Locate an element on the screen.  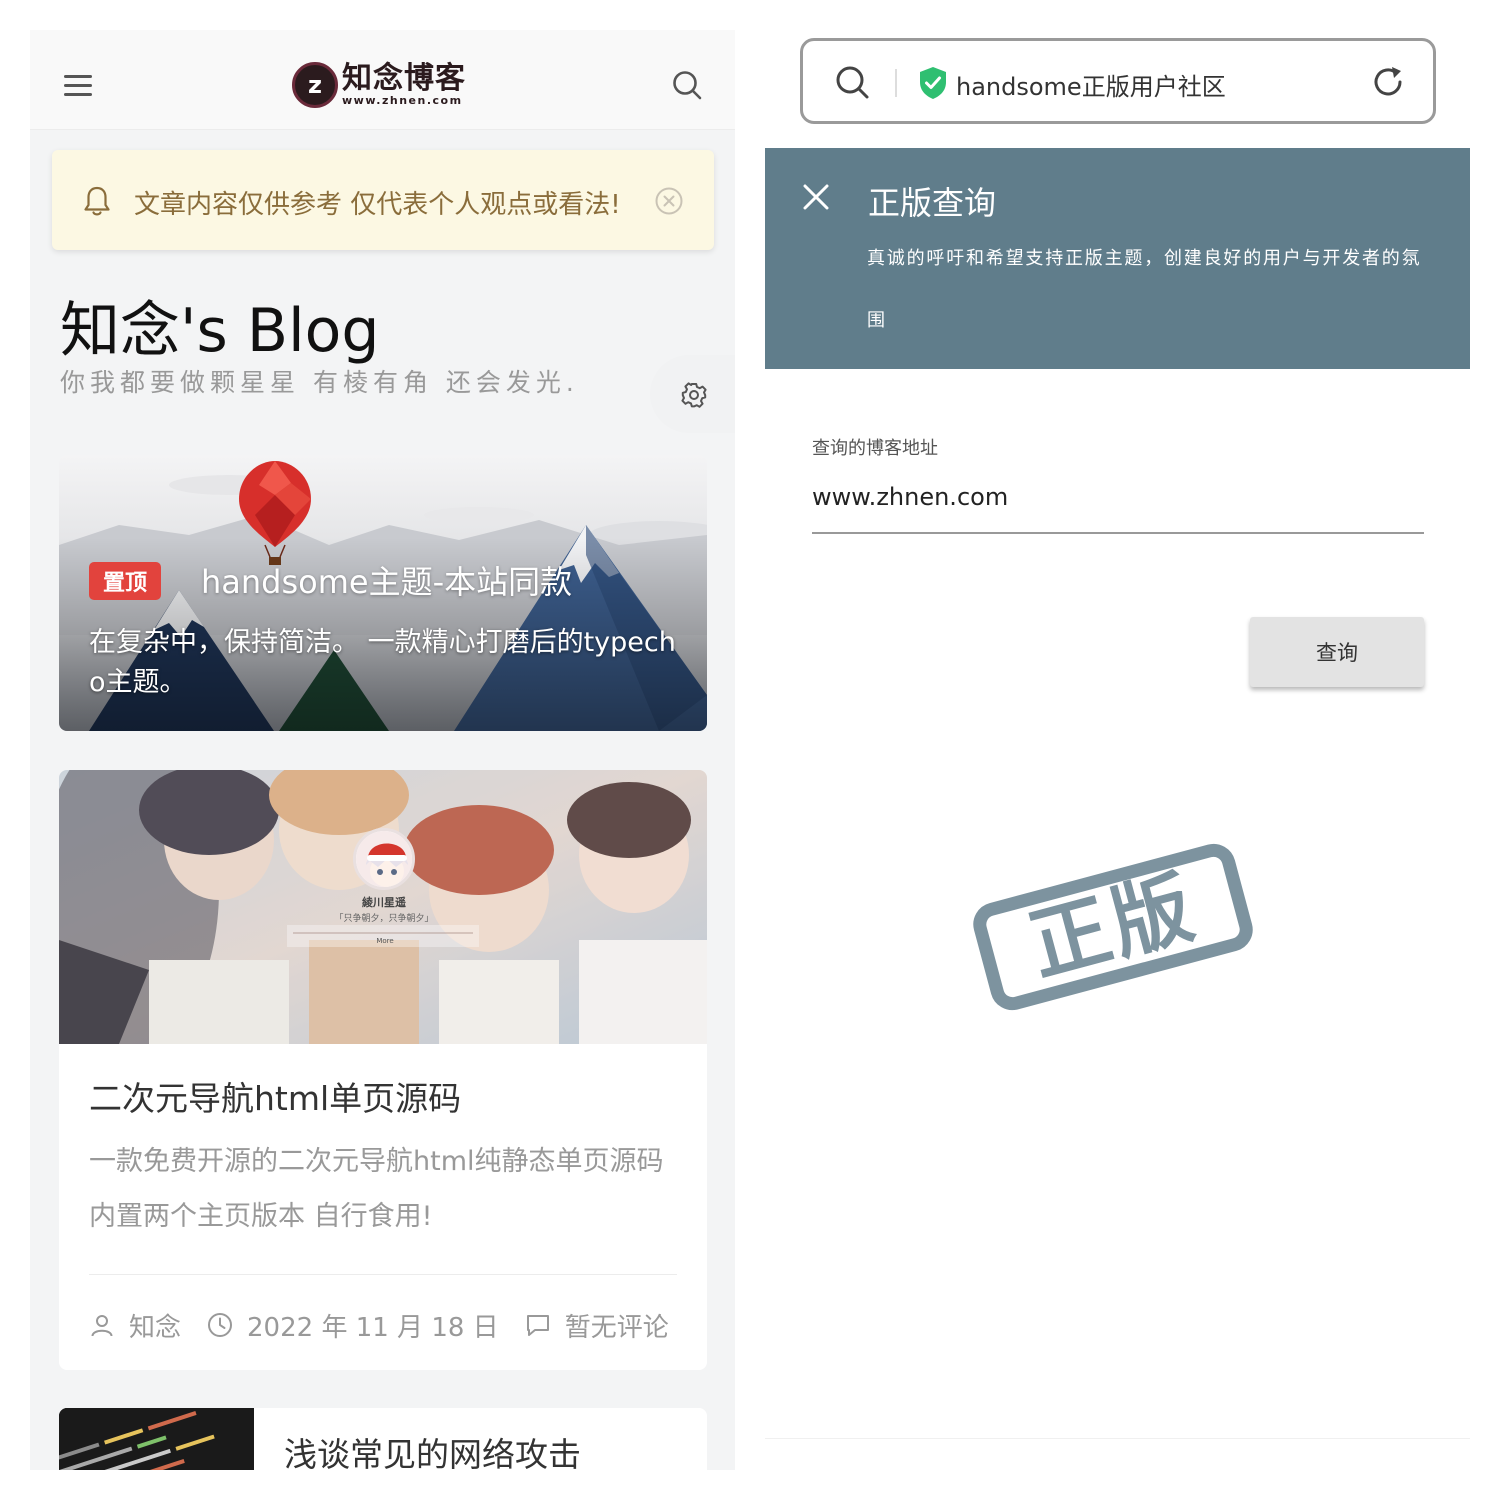
close-circle-icon is located at coordinates (669, 201).